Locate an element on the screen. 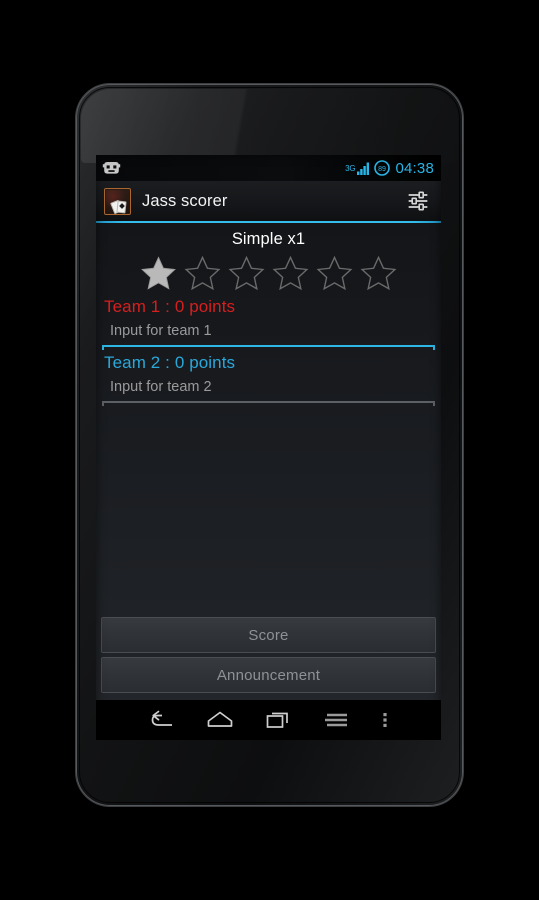  status-bar-clock: 04:38 is located at coordinates (414, 168).